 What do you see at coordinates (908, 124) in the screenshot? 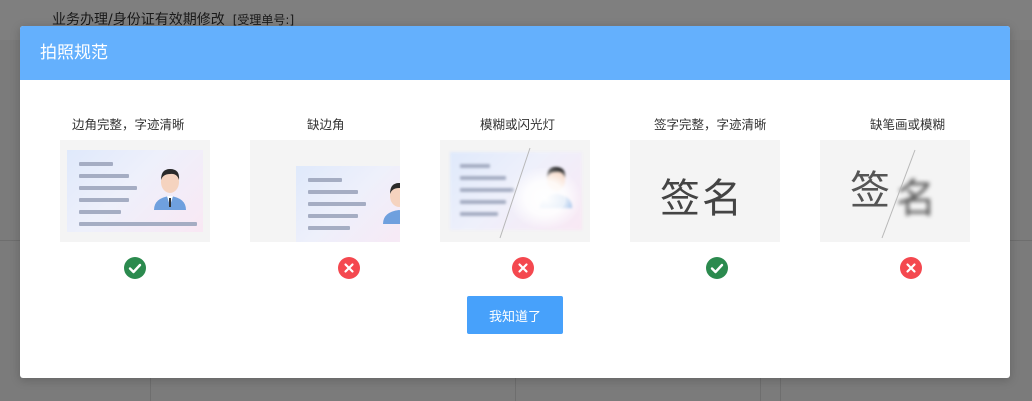
I see `card-label: 缺笔画或模糊` at bounding box center [908, 124].